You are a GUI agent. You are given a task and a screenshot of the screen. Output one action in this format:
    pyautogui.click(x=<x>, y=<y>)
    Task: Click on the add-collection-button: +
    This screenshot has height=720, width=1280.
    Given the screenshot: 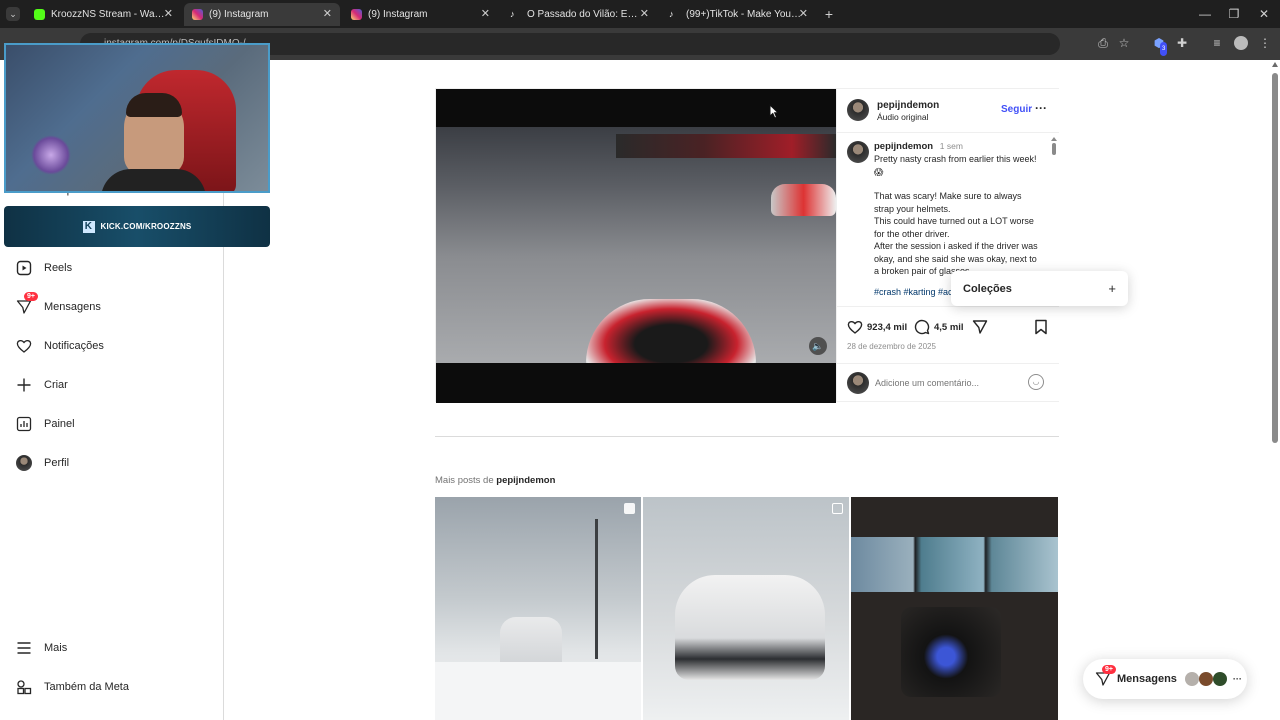 What is the action you would take?
    pyautogui.click(x=1112, y=288)
    